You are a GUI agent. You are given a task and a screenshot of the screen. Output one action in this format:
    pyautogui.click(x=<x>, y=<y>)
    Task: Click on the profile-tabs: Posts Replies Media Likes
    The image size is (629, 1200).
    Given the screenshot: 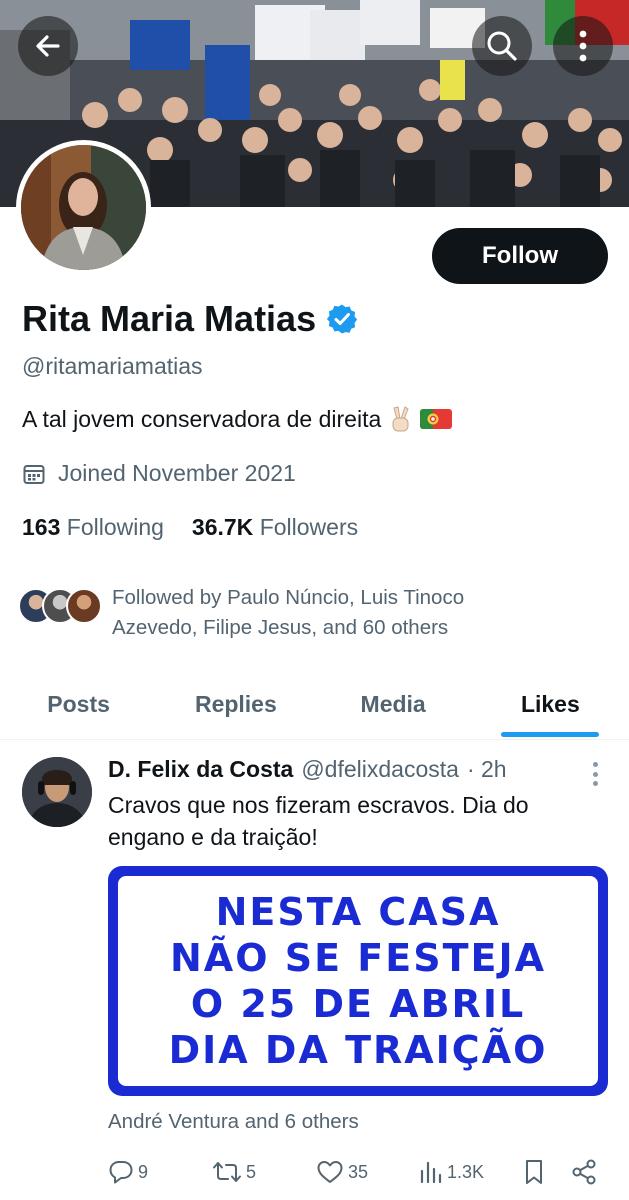 What is the action you would take?
    pyautogui.click(x=314, y=705)
    